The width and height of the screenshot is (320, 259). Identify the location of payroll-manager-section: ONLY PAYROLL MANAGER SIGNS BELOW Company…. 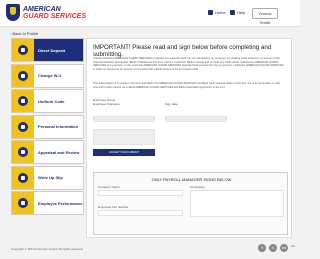
(190, 203).